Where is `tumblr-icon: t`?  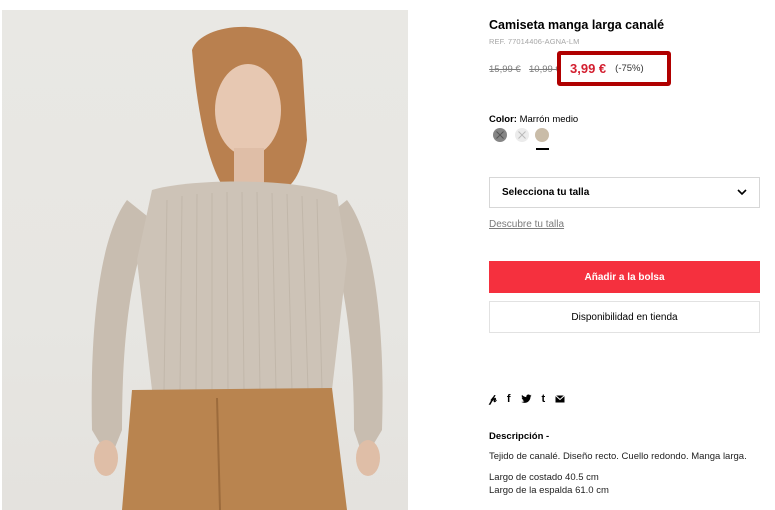
tumblr-icon: t is located at coordinates (544, 399).